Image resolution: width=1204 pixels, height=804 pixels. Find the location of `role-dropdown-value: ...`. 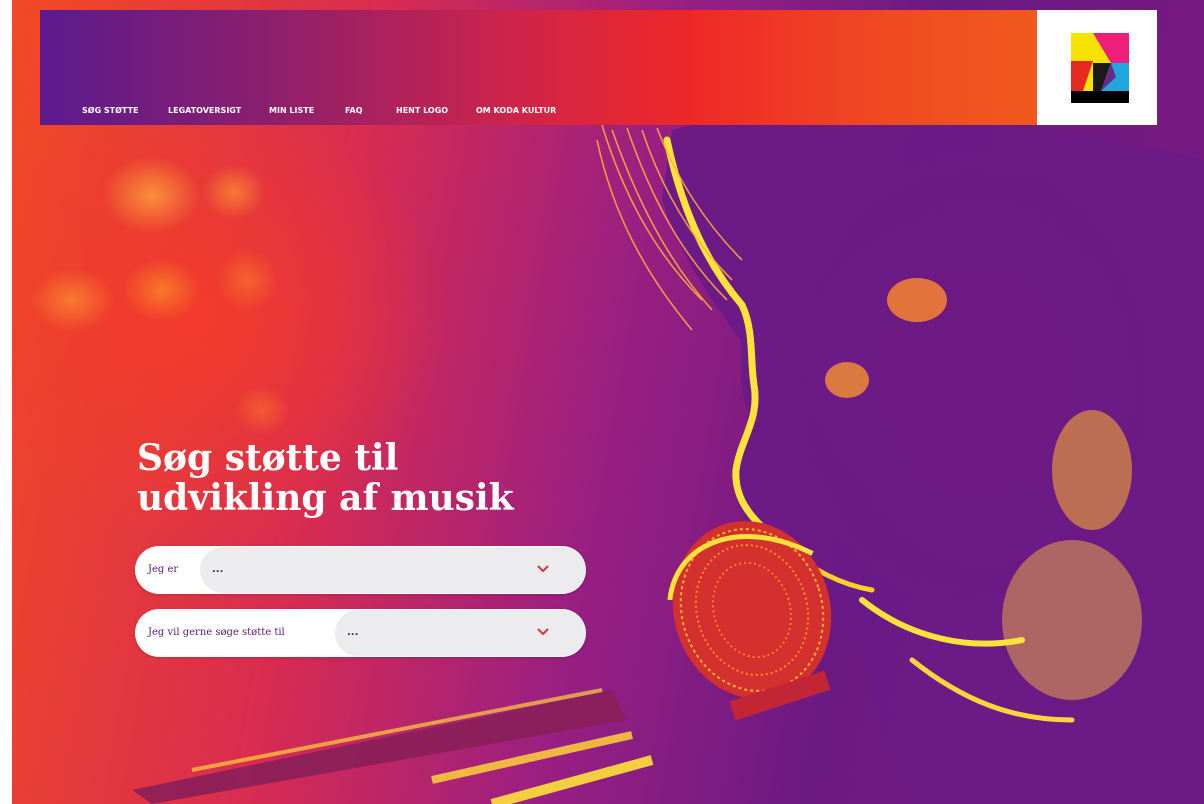

role-dropdown-value: ... is located at coordinates (218, 569).